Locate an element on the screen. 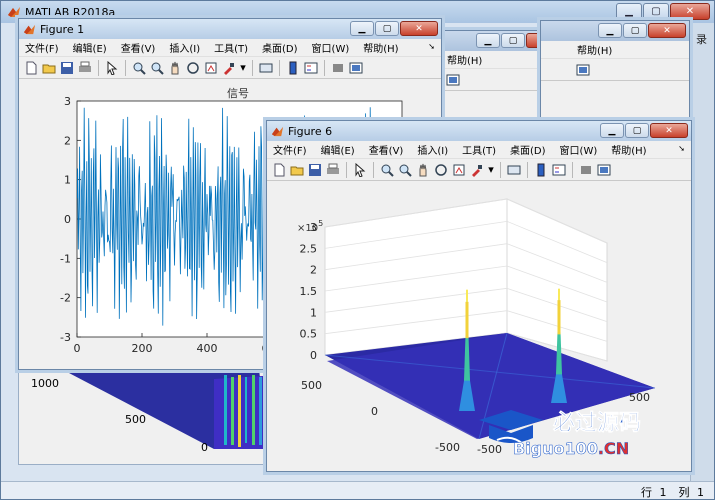  figure1-window-controls: ▁ ▢ ✕ is located at coordinates (394, 28).